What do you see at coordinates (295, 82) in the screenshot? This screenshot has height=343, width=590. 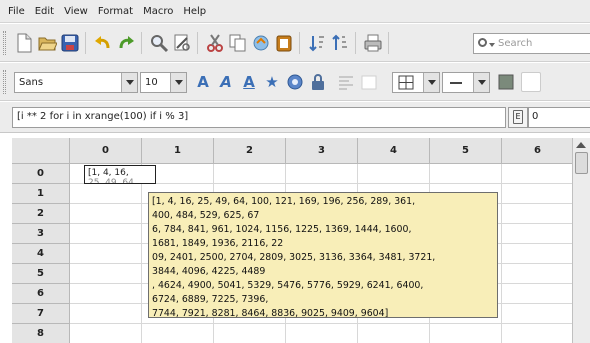 I see `gear-icon` at bounding box center [295, 82].